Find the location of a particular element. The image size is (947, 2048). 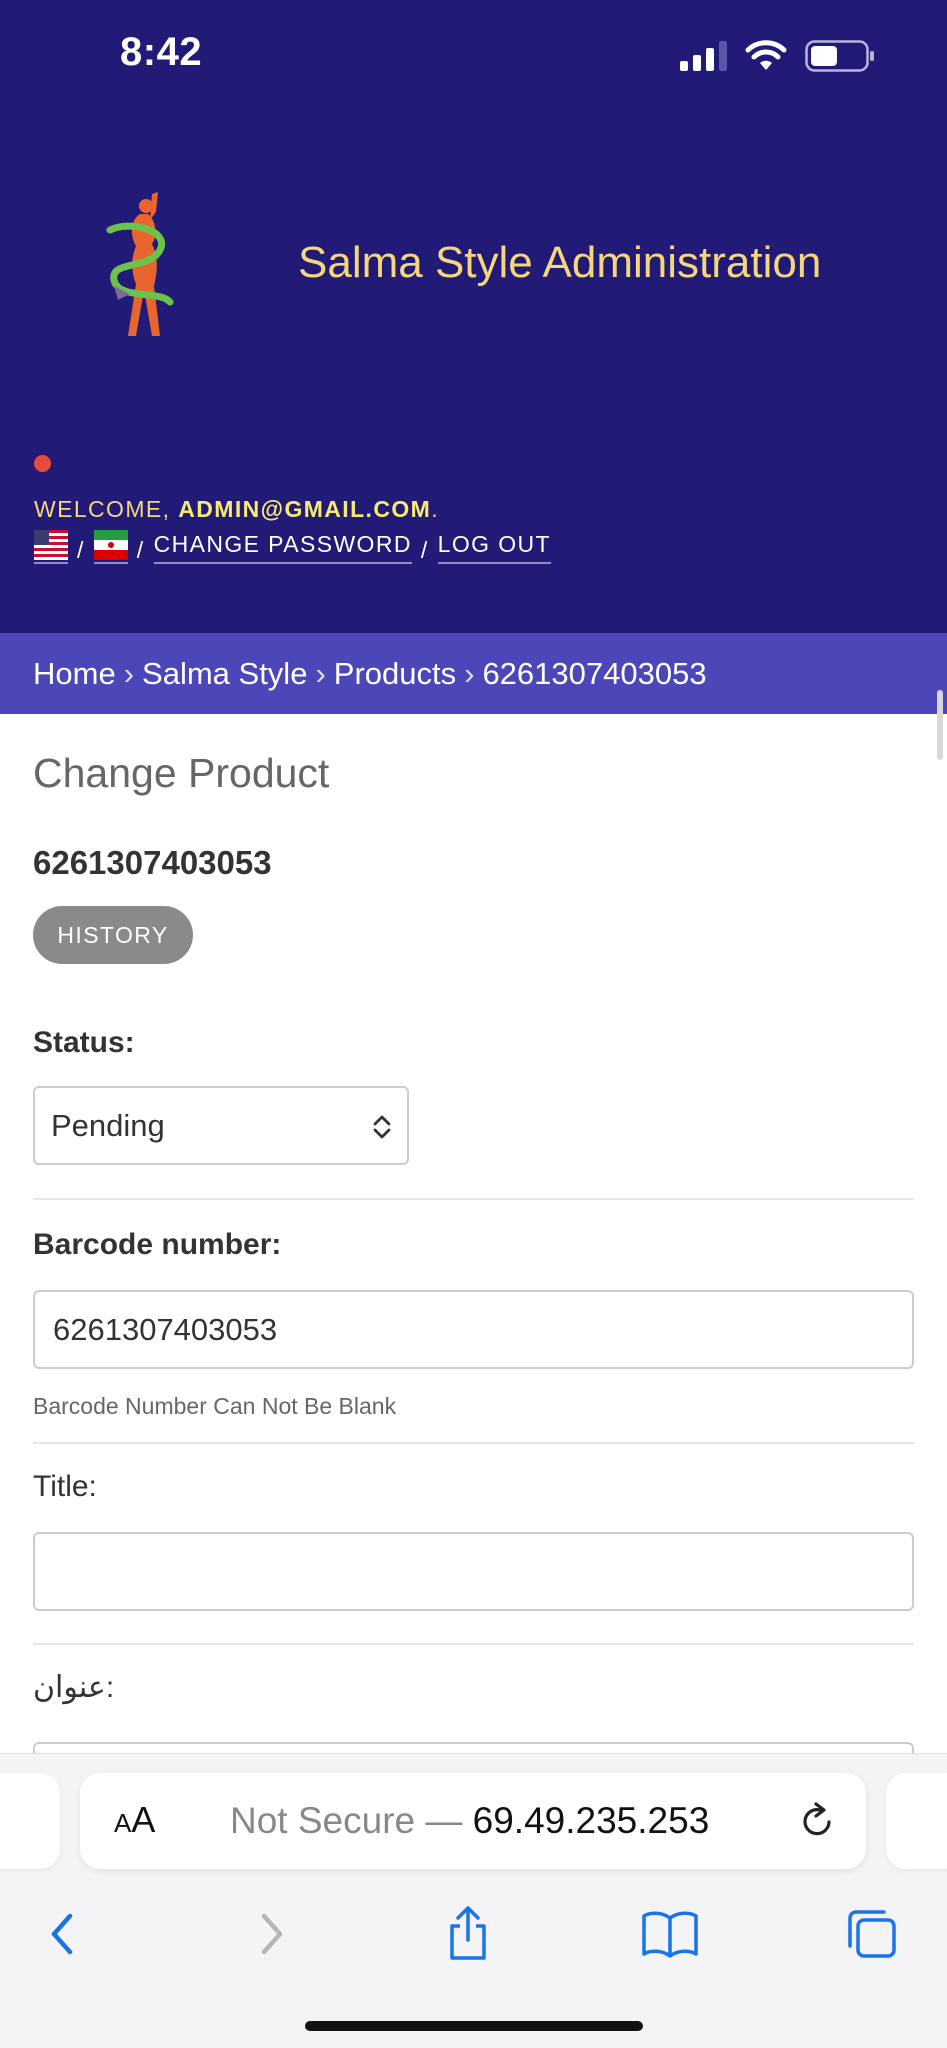

us-flag-icon is located at coordinates (51, 545).